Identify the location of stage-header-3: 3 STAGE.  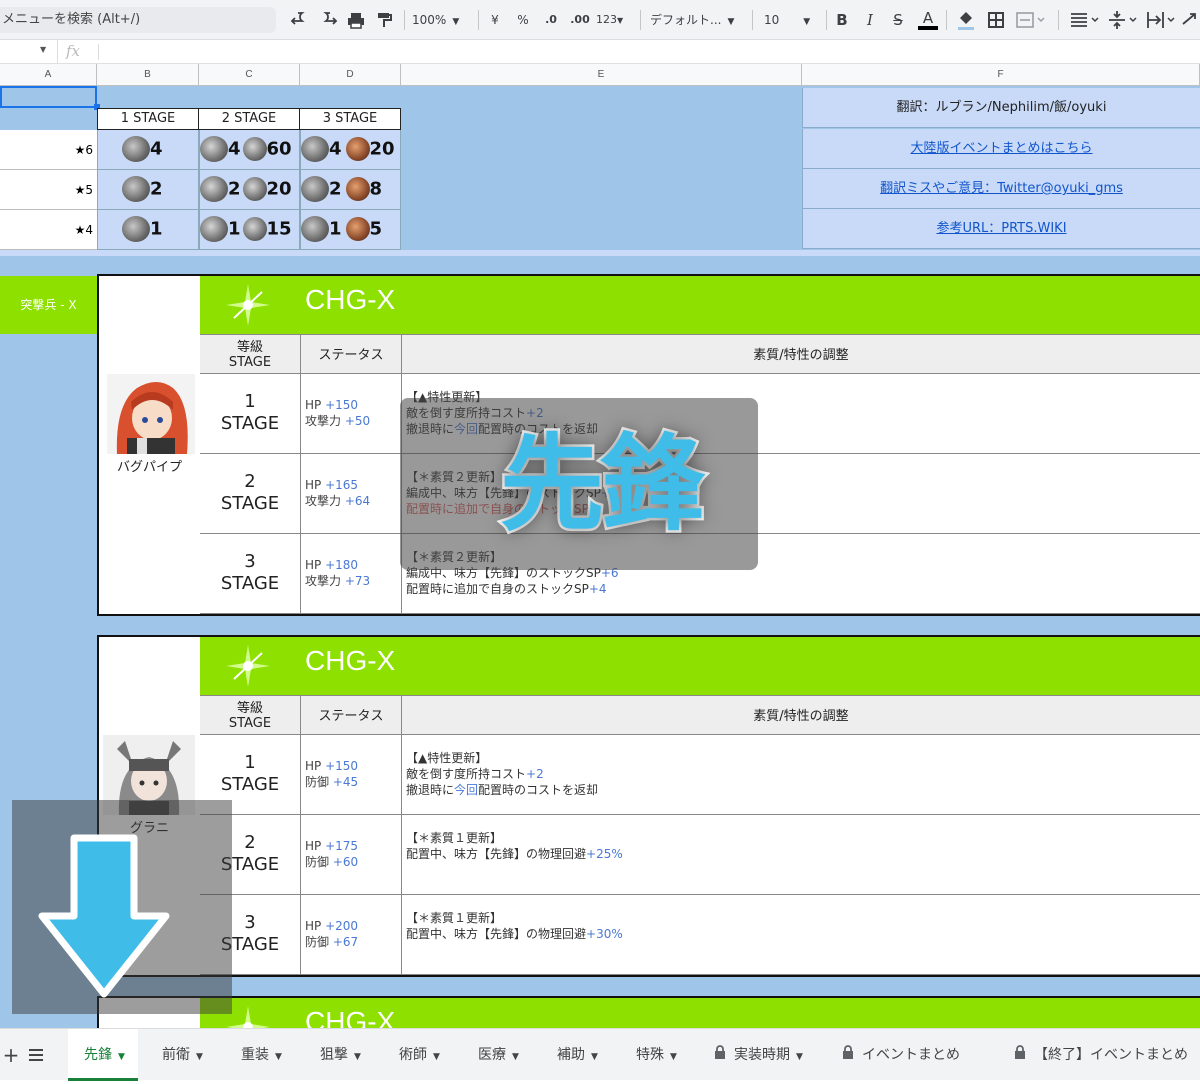
(350, 119).